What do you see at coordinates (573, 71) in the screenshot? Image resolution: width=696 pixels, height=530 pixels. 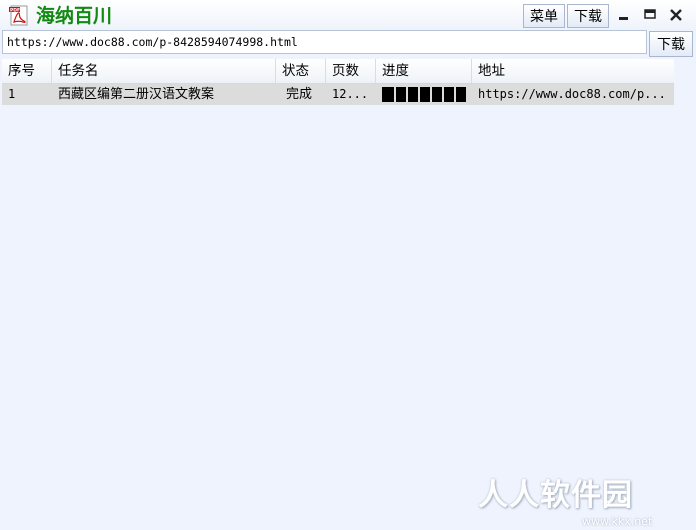 I see `column-header-address: 地址` at bounding box center [573, 71].